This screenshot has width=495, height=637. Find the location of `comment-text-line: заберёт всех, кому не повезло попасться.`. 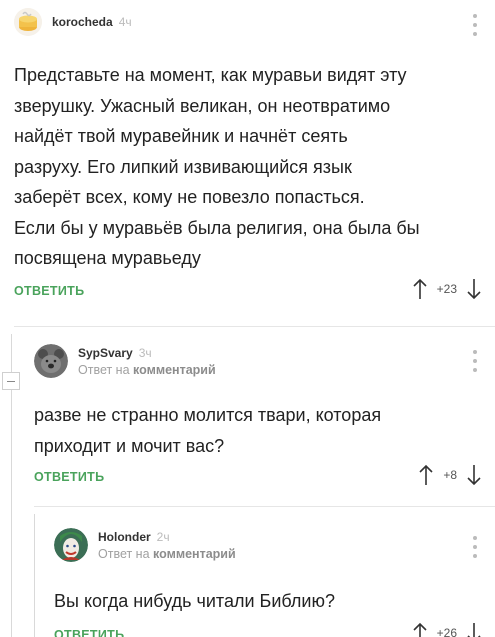

comment-text-line: заберёт всех, кому не повезло попасться. is located at coordinates (189, 197).